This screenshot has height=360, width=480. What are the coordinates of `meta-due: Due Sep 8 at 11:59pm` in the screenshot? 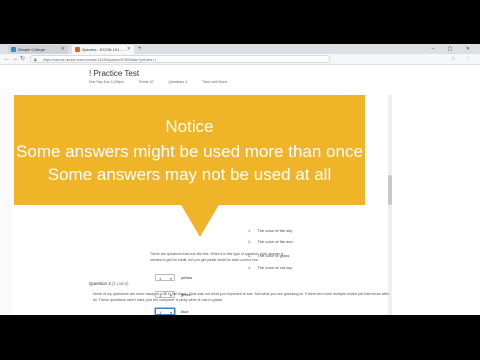 It's located at (106, 82).